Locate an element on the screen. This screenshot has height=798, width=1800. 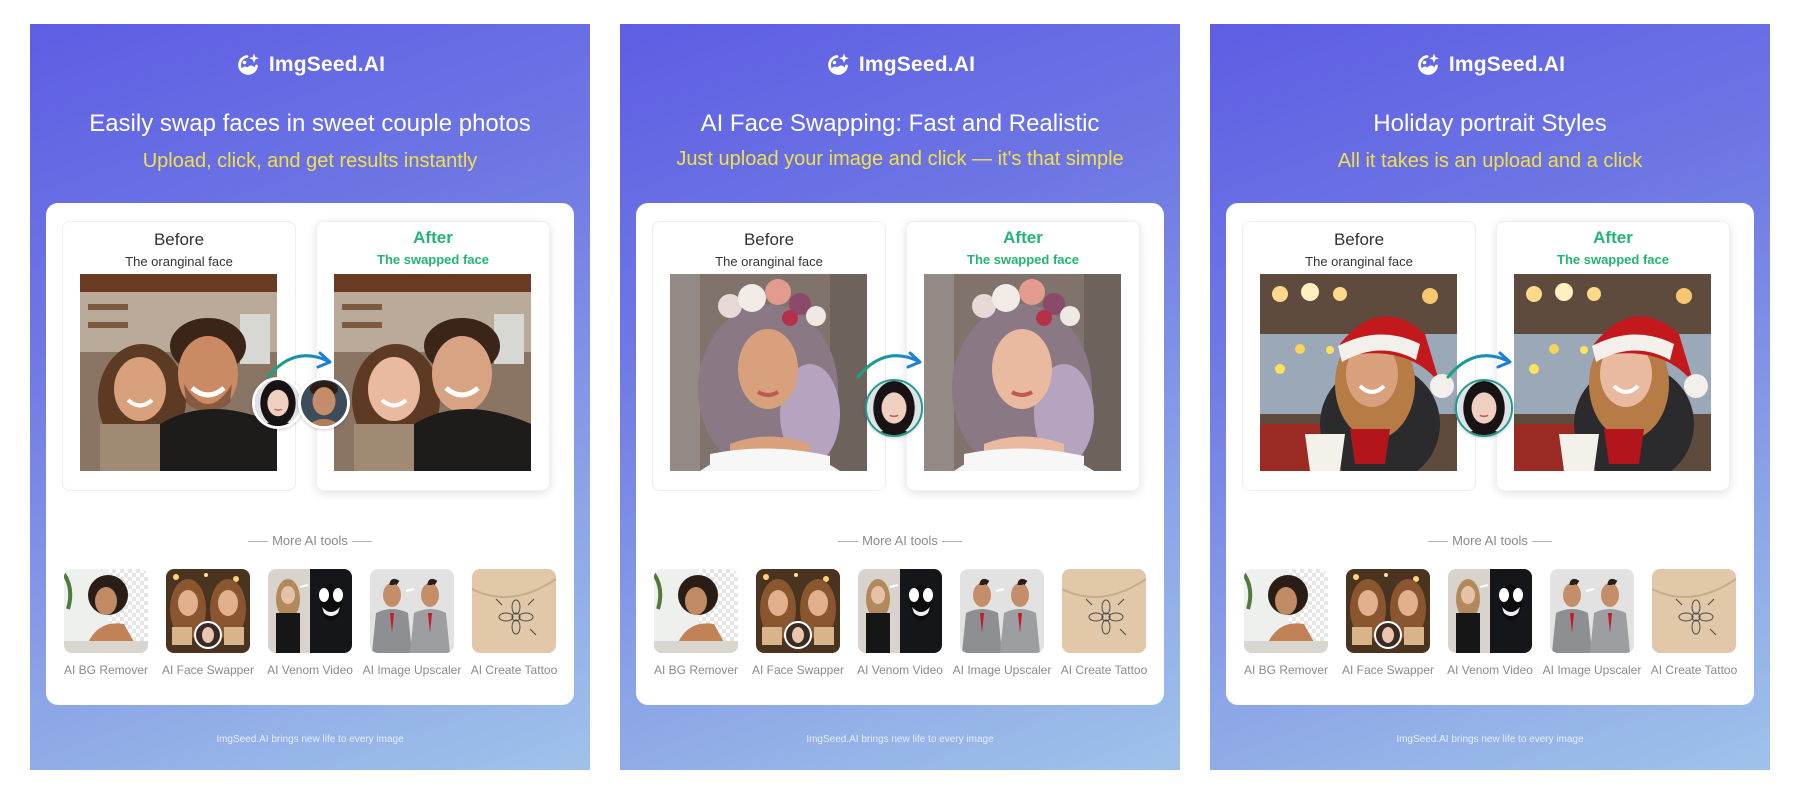
face-swapper-thumb is located at coordinates (798, 611).